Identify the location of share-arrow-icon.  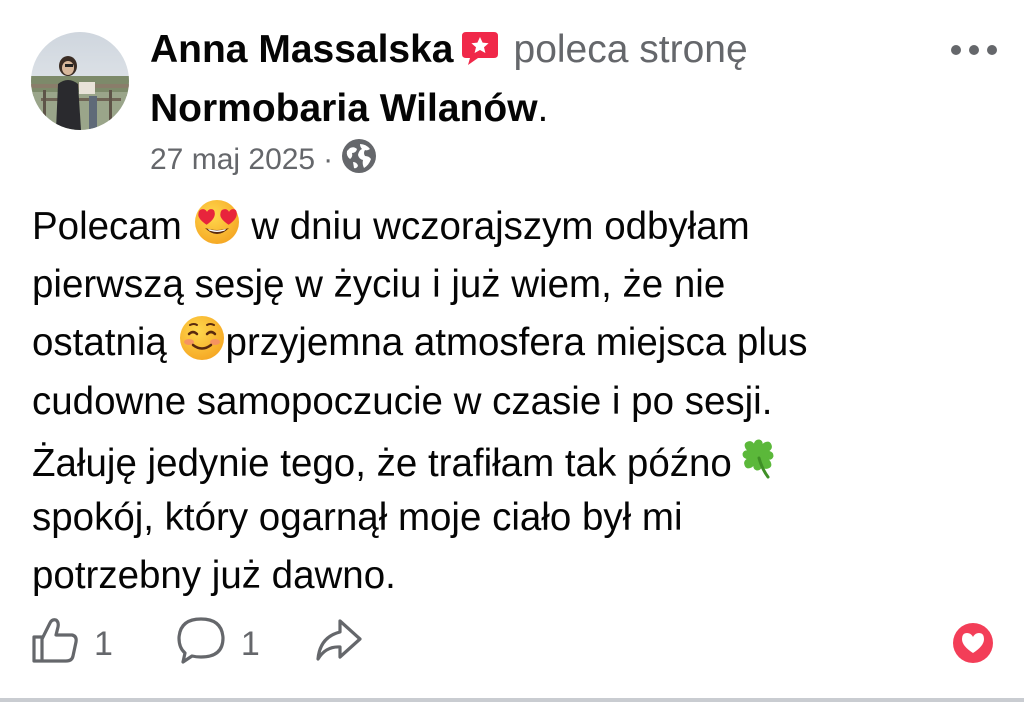
(338, 644).